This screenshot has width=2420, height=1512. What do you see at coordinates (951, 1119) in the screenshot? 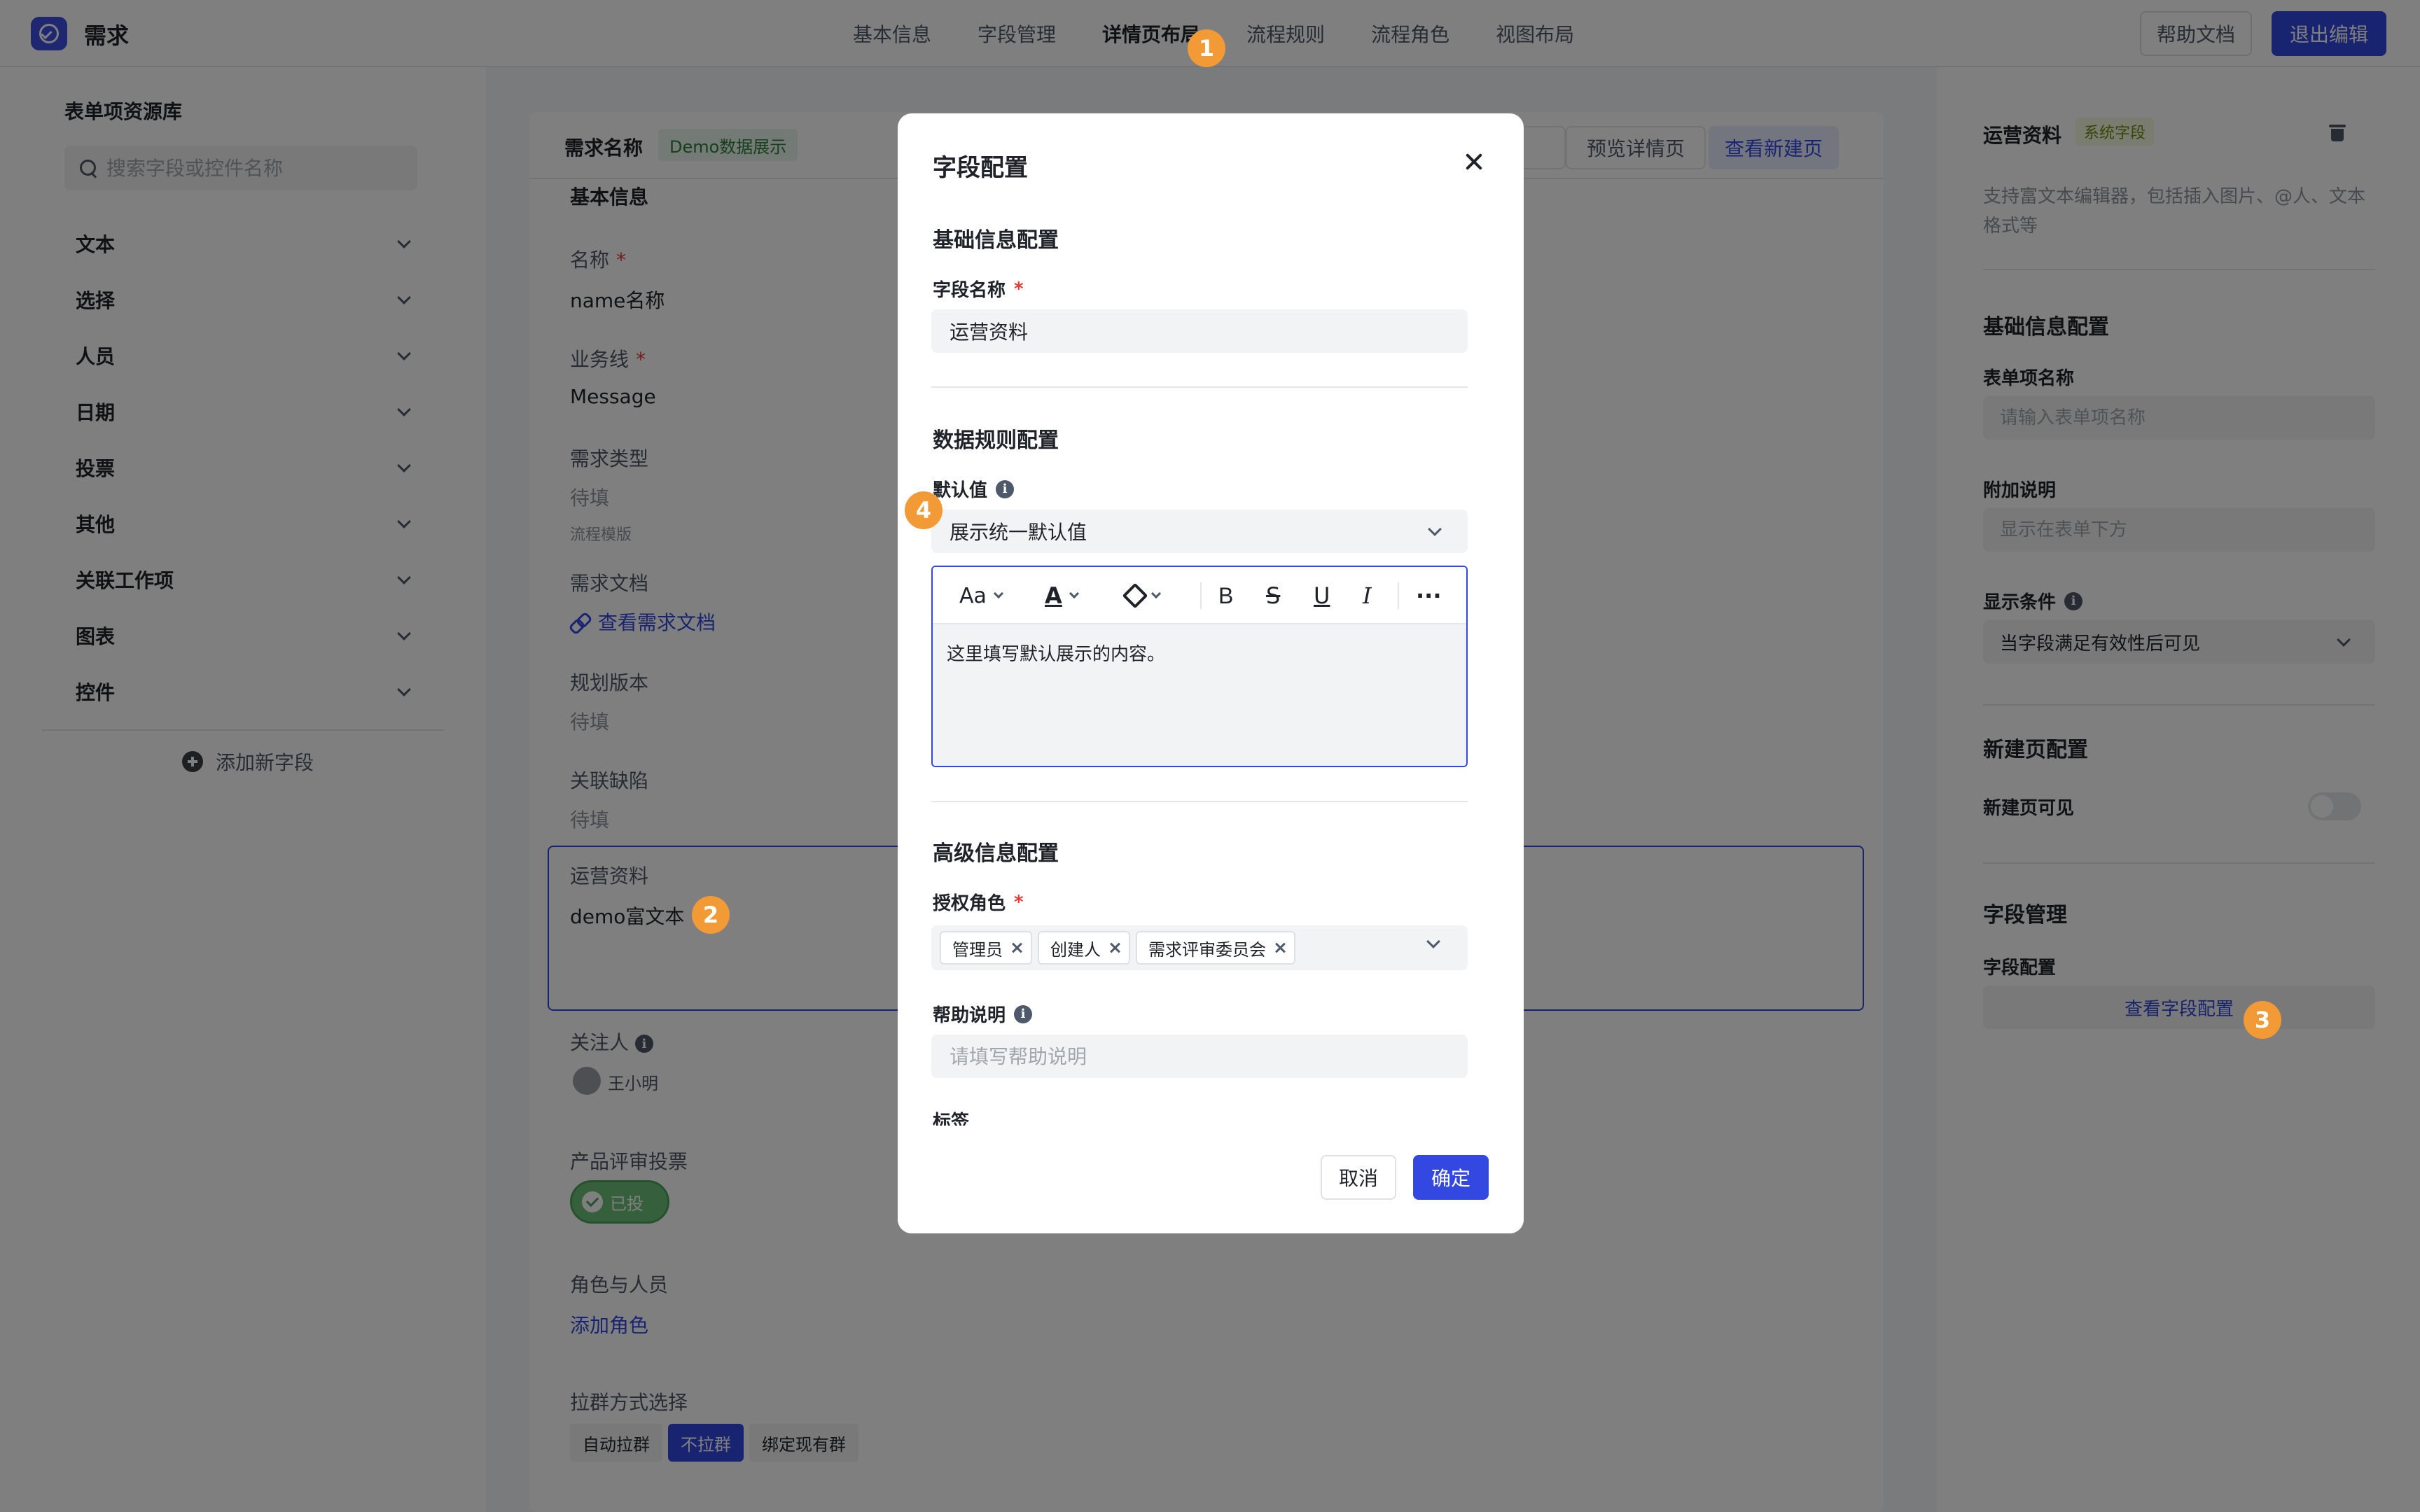
I see `tags-label-partial: 标签` at bounding box center [951, 1119].